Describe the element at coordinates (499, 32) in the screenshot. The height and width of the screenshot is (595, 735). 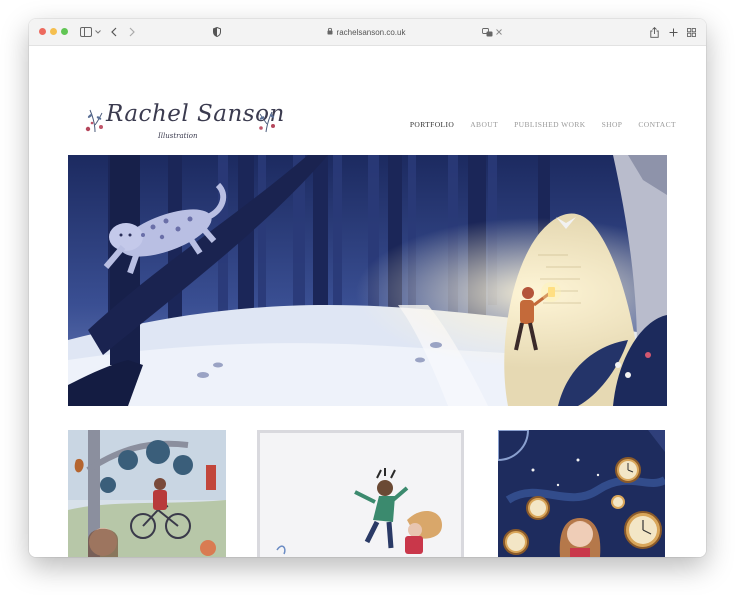
I see `close-icon` at that location.